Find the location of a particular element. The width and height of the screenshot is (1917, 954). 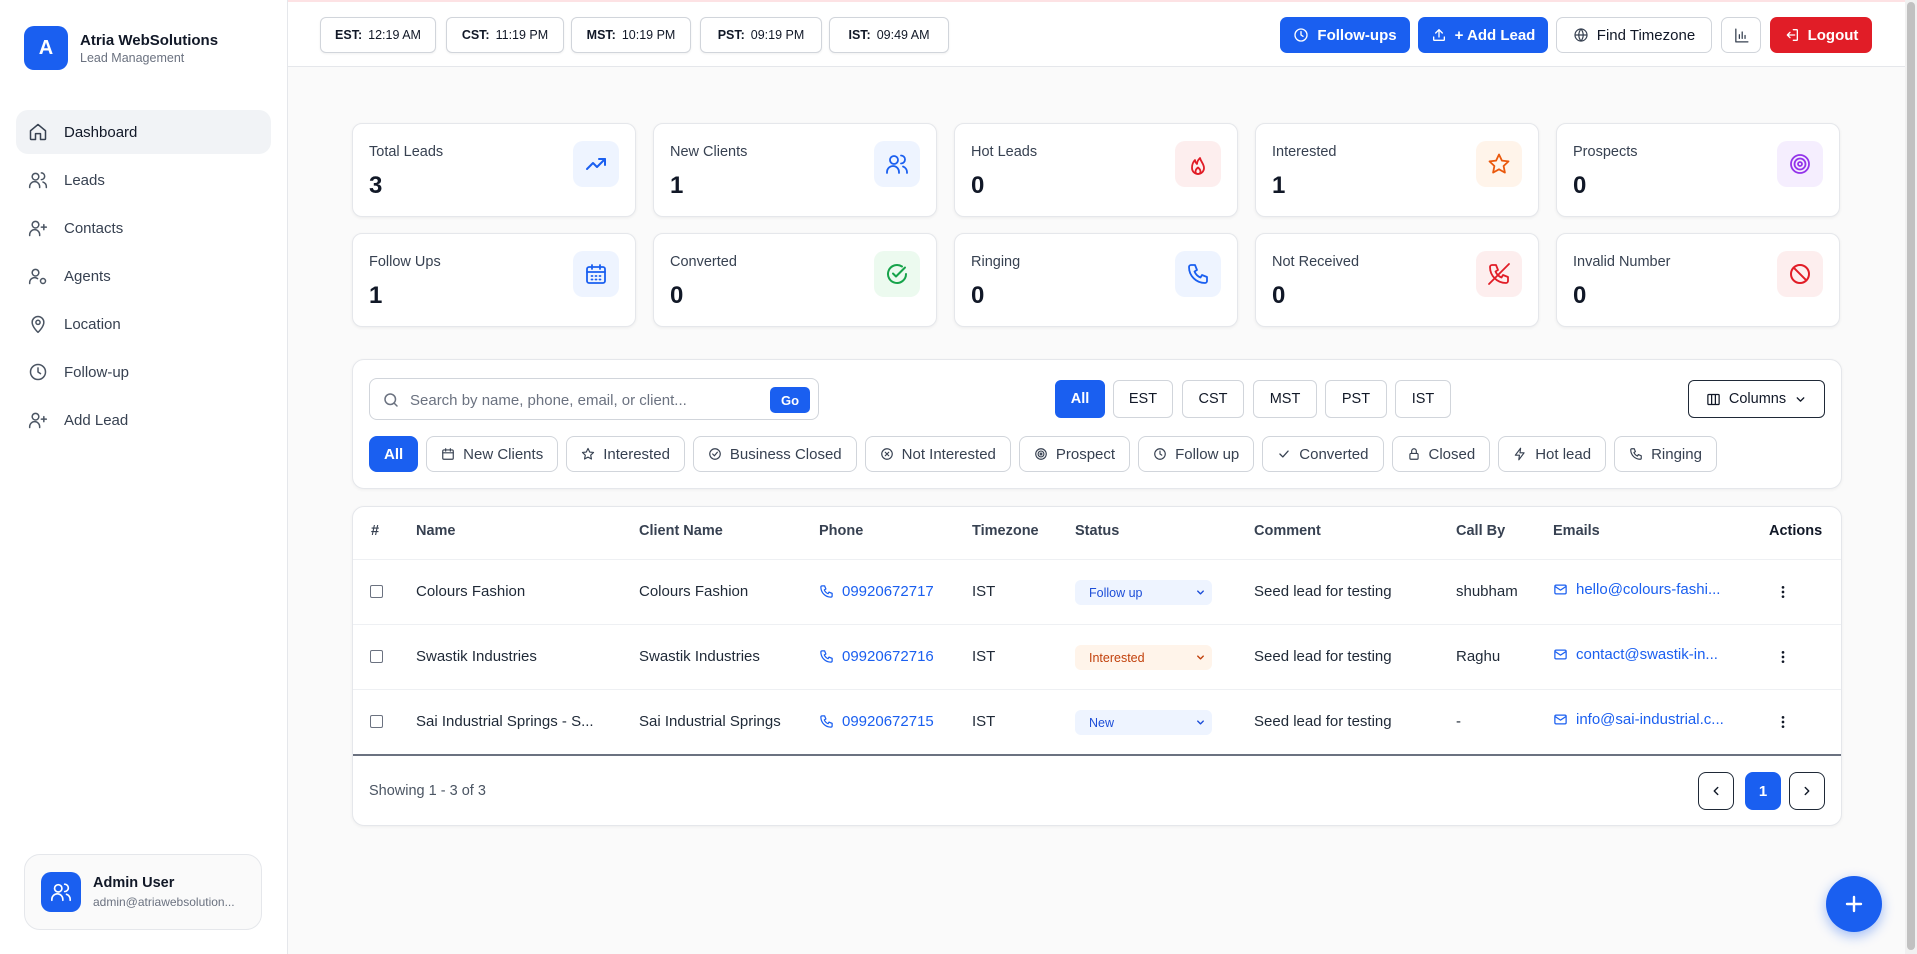

column-header-timezone: Timezone is located at coordinates (1005, 531).